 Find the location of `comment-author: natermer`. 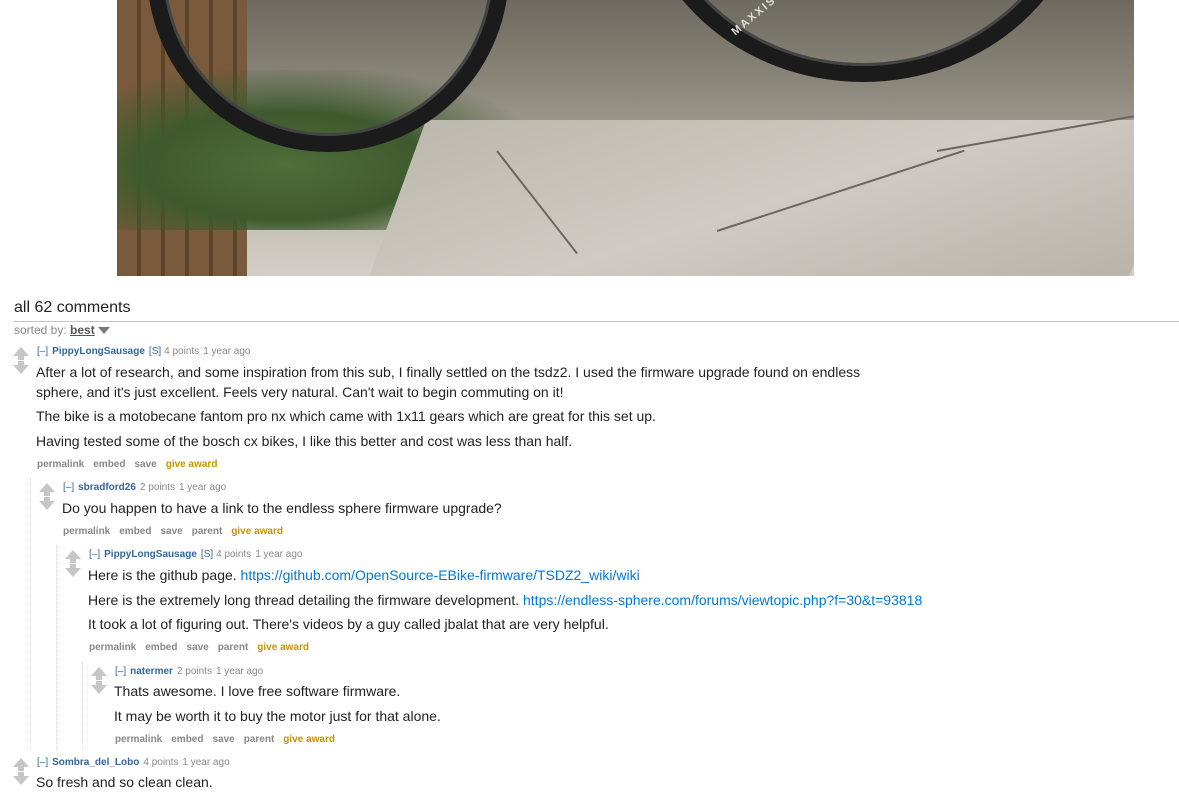

comment-author: natermer is located at coordinates (151, 671).